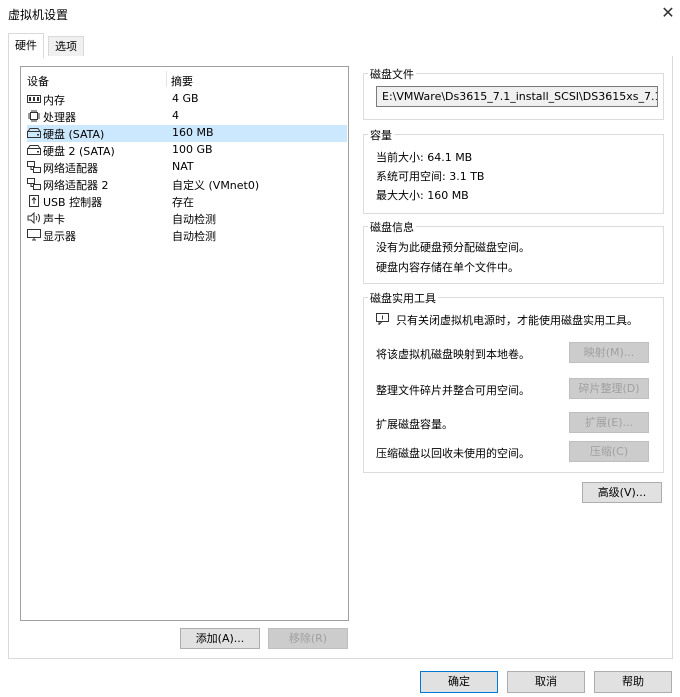  Describe the element at coordinates (216, 185) in the screenshot. I see `device-summary: 自定义 (VMnet0)` at that location.